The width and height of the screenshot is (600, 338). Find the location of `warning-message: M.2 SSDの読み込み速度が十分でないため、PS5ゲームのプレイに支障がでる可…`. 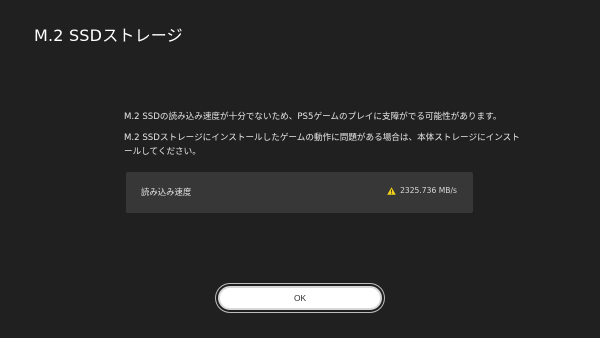

warning-message: M.2 SSDの読み込み速度が十分でないため、PS5ゲームのプレイに支障がでる可… is located at coordinates (324, 138).